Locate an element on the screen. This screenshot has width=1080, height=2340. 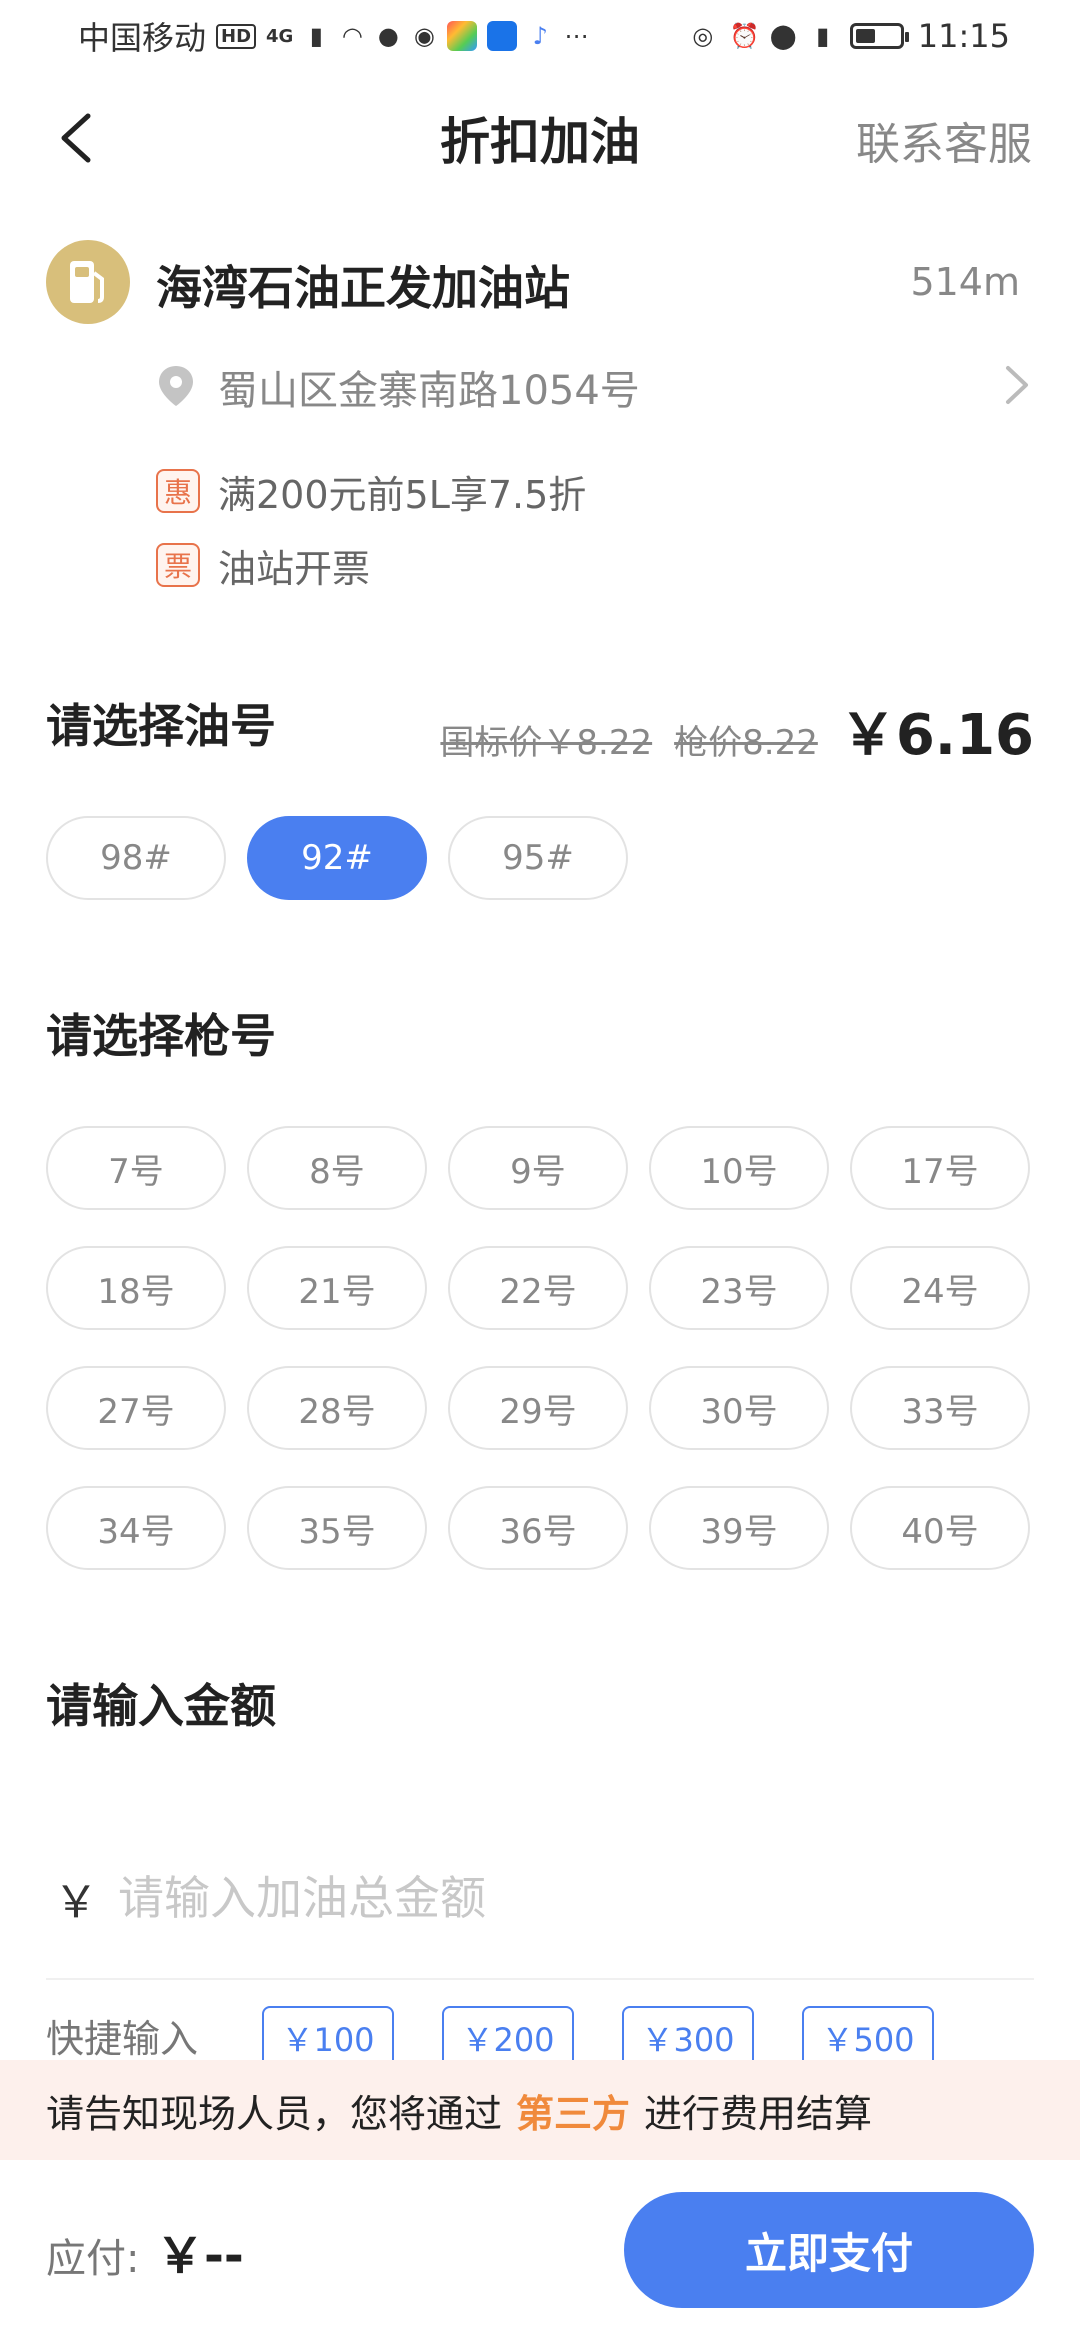
amount-input is located at coordinates (568, 1898).